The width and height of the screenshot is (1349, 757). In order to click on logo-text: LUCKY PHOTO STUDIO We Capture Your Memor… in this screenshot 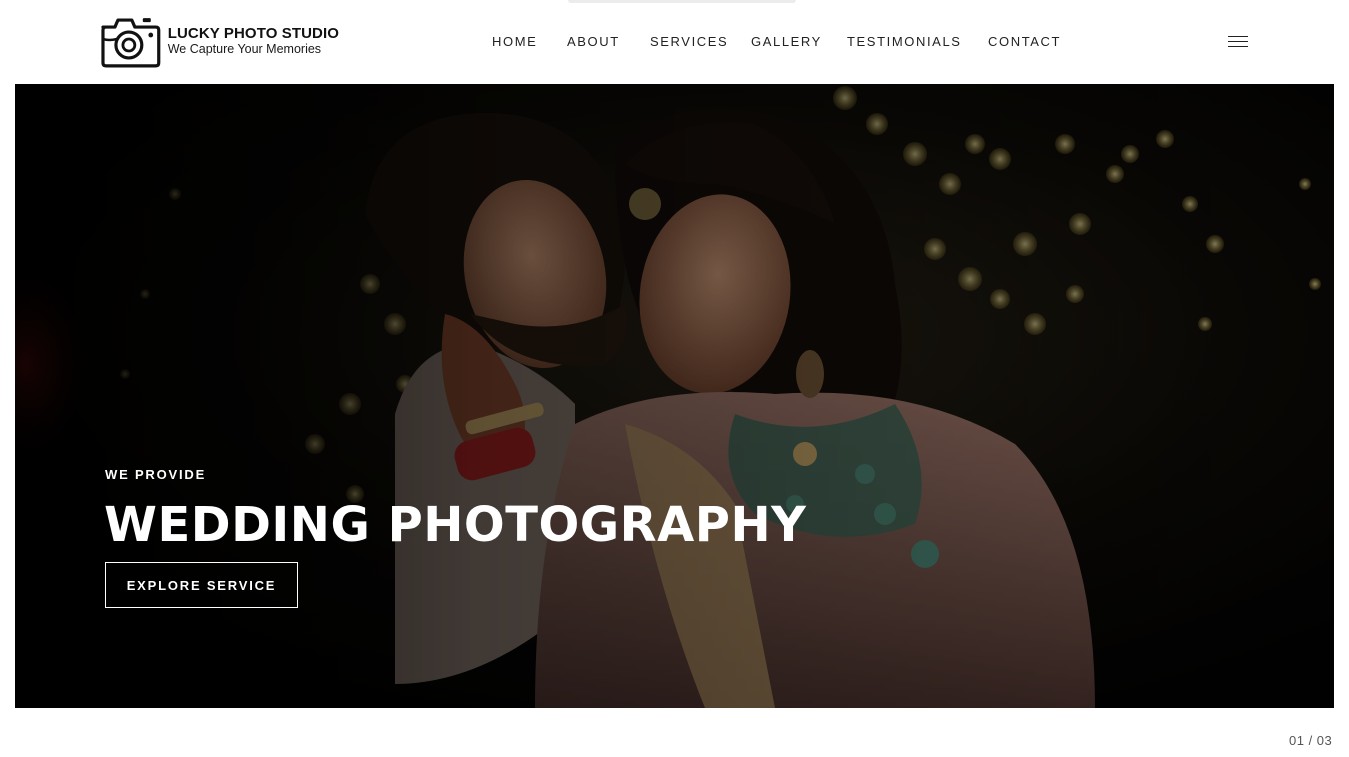, I will do `click(253, 41)`.